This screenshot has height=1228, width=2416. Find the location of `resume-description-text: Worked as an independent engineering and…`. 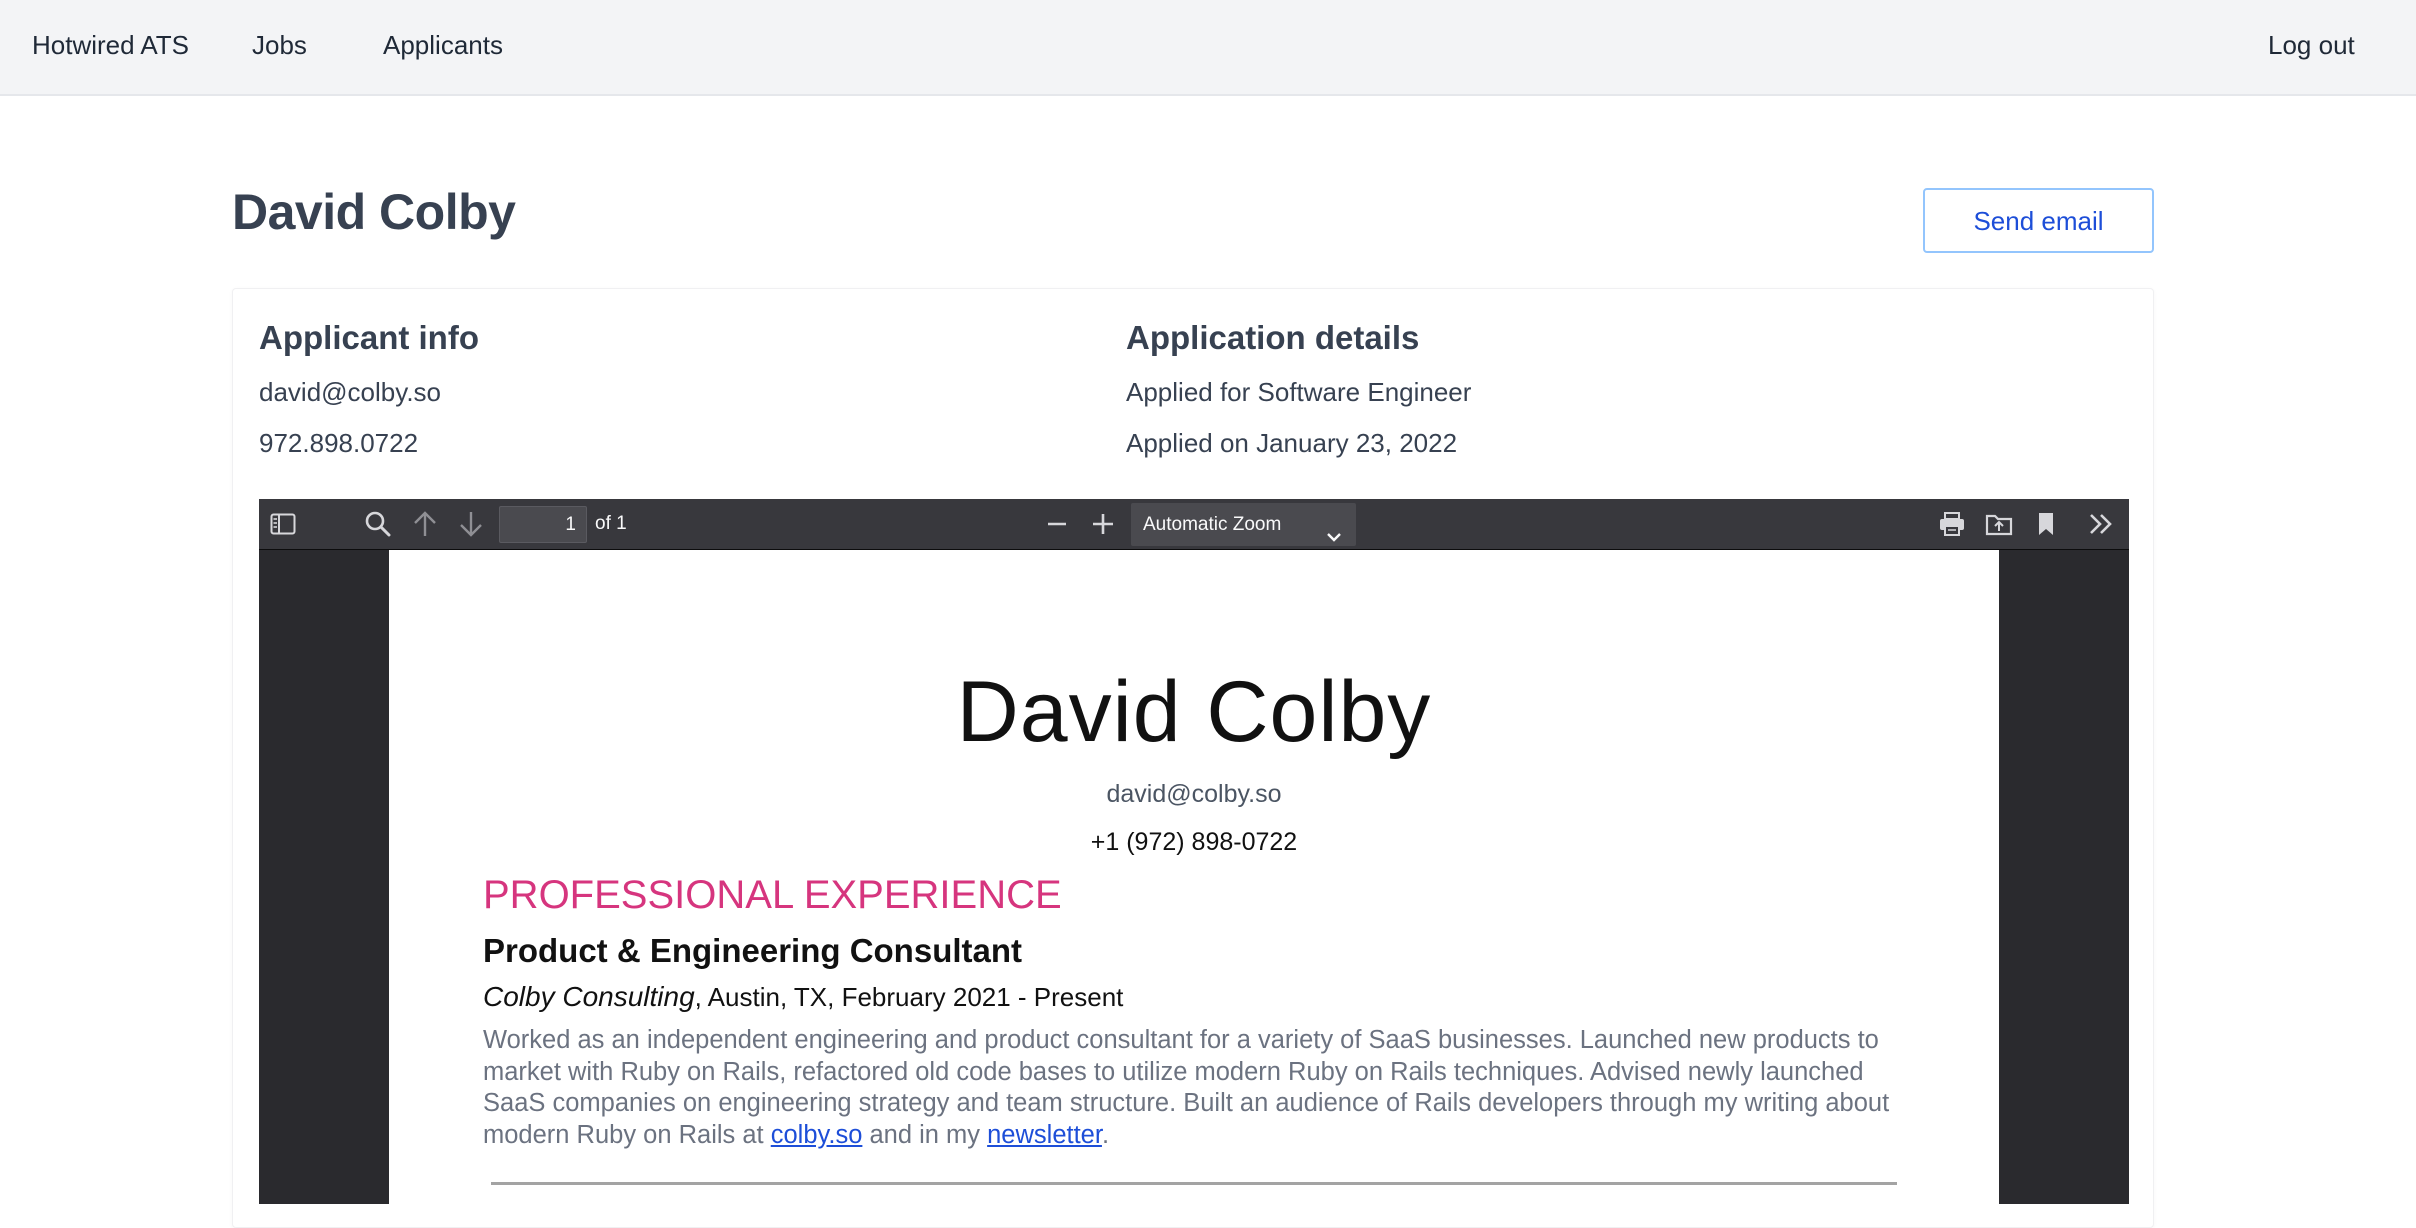

resume-description-text: Worked as an independent engineering and… is located at coordinates (1186, 1087).